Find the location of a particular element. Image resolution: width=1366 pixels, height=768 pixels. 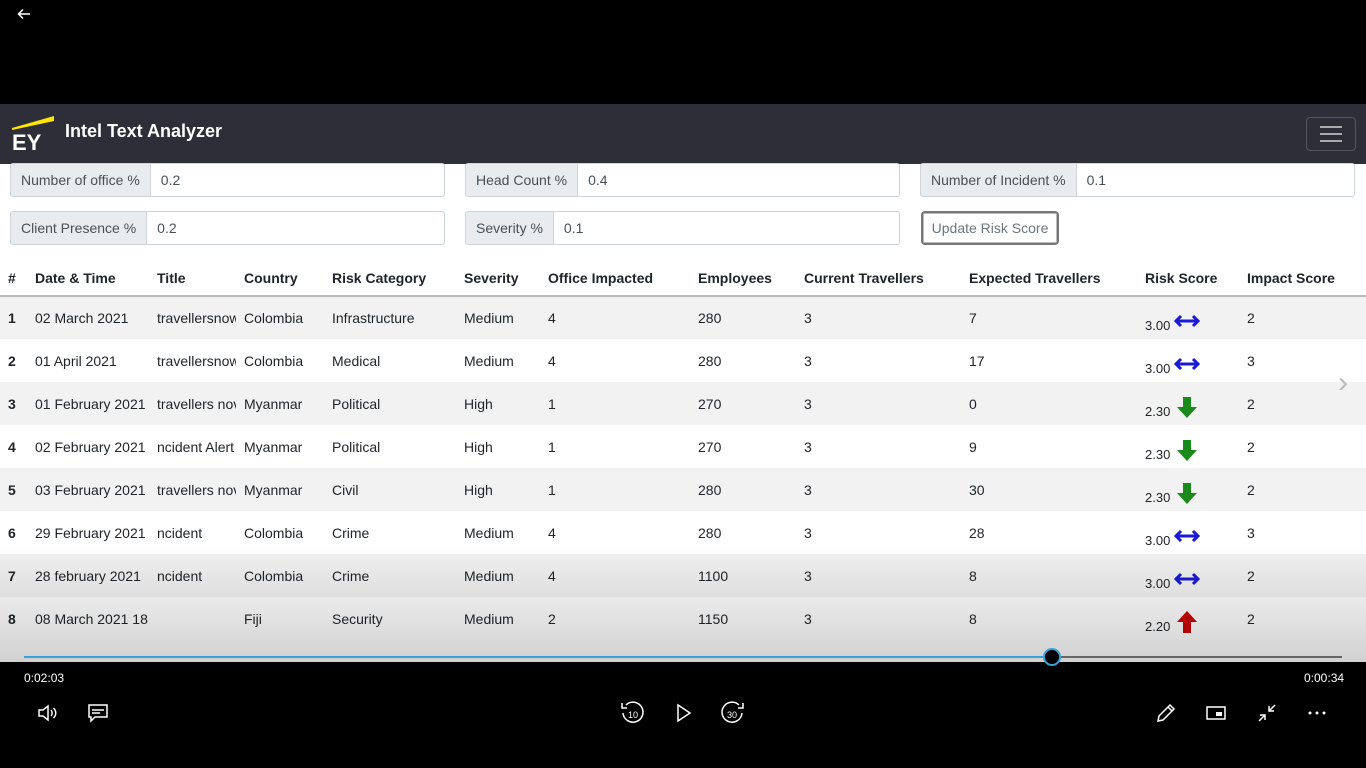

field-label: Severity % is located at coordinates (510, 228).